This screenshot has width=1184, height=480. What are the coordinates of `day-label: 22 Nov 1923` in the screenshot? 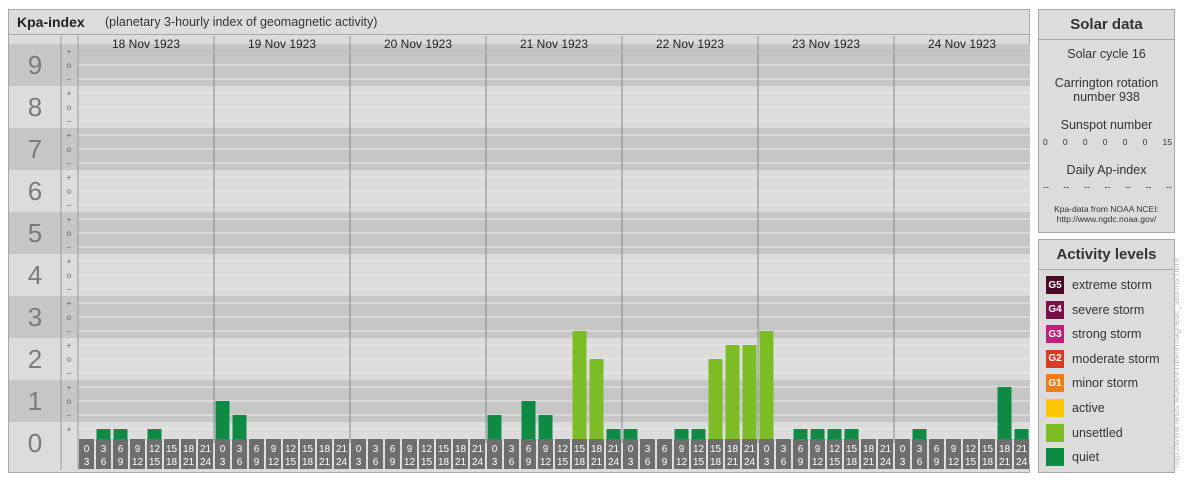 It's located at (690, 44).